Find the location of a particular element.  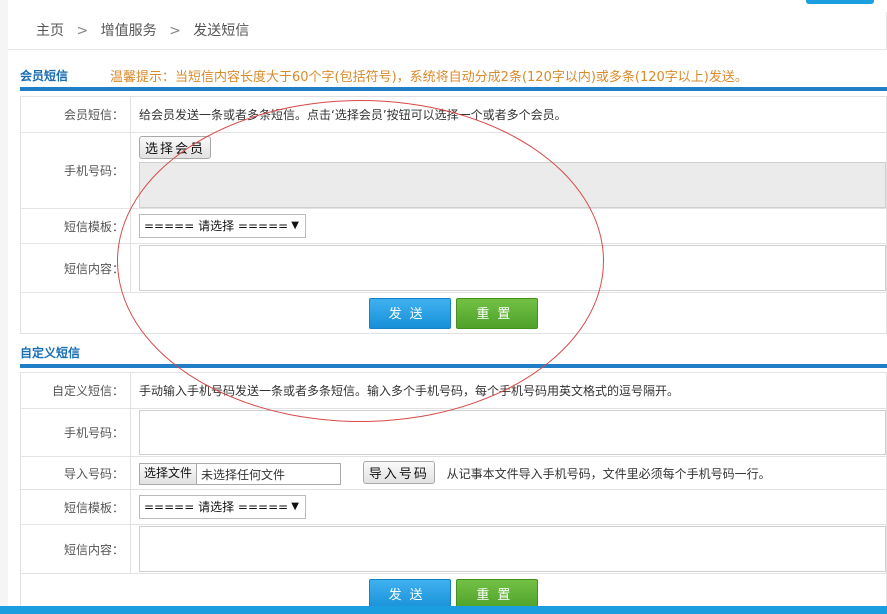

breadcrumb: 主页 > 增值服务 > 发送短信 is located at coordinates (447, 31).